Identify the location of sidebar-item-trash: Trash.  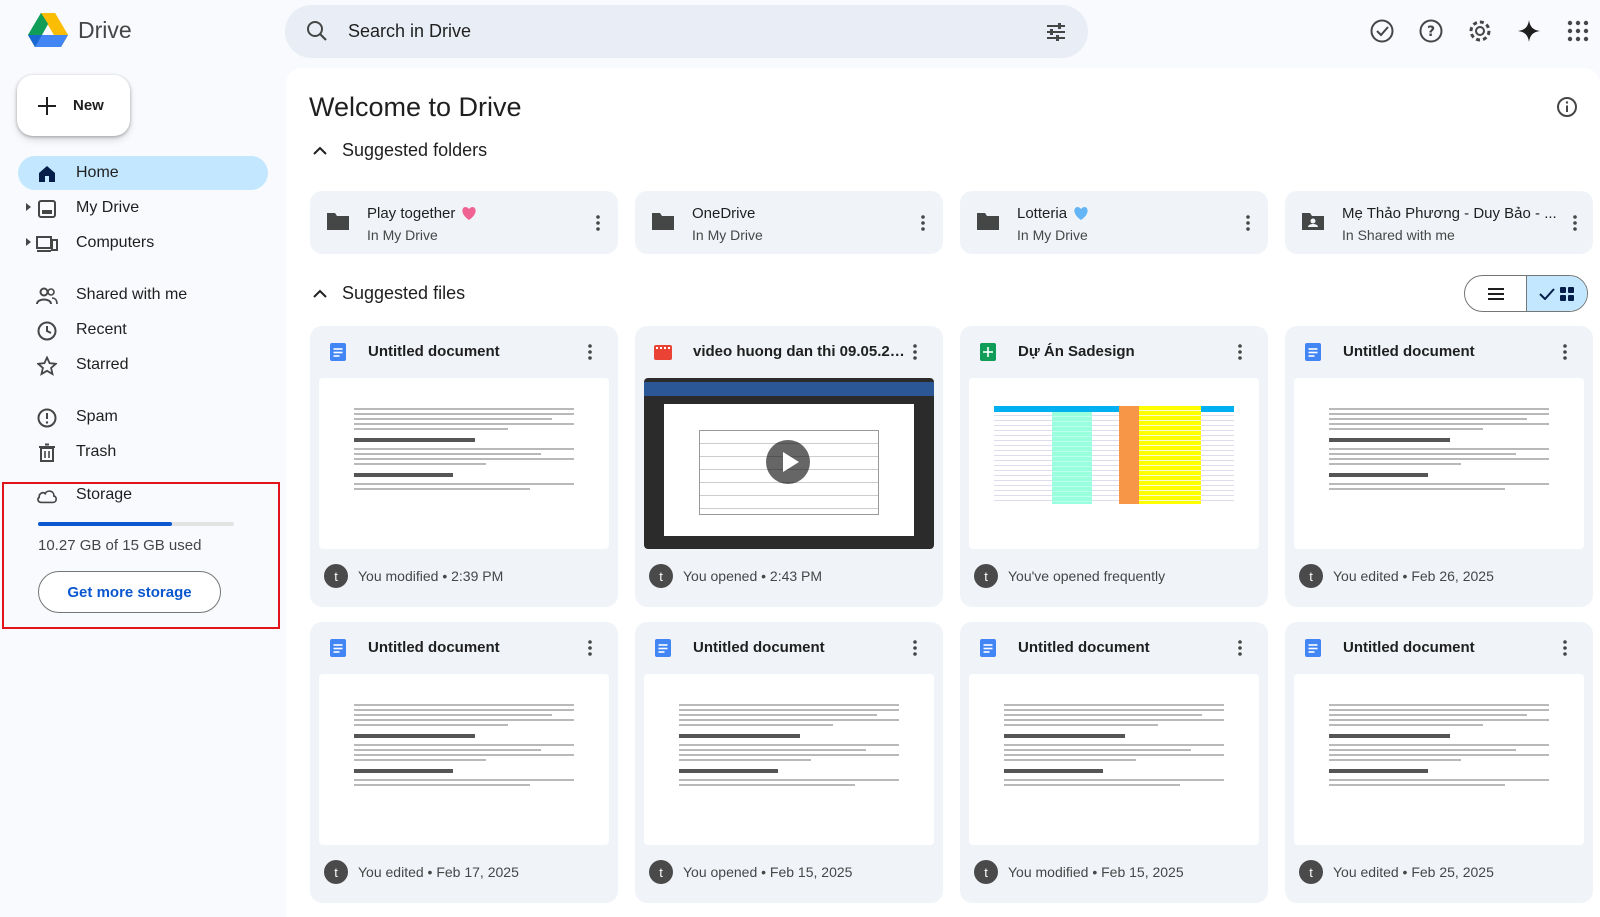
(143, 452).